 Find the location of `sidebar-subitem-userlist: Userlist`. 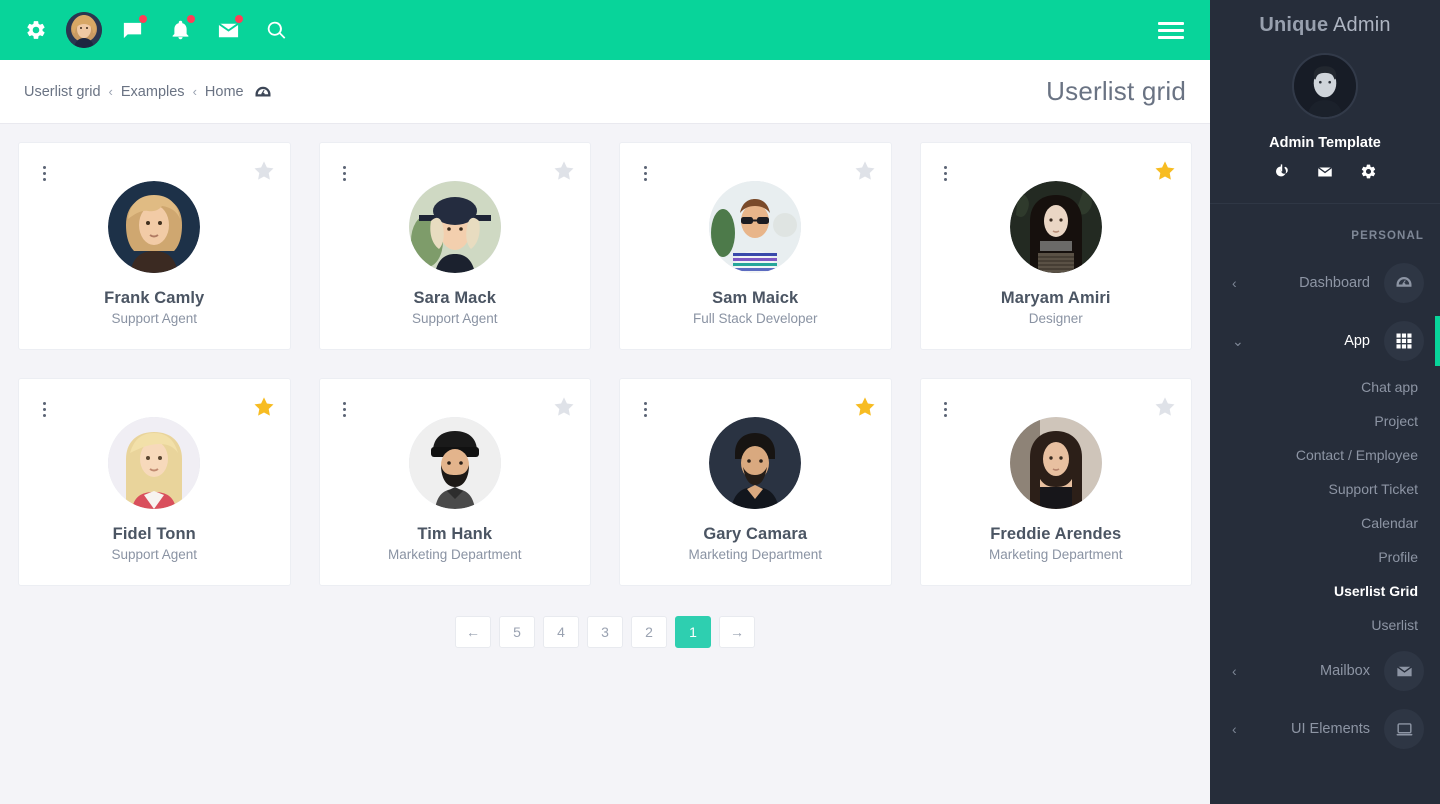

sidebar-subitem-userlist: Userlist is located at coordinates (1325, 625).